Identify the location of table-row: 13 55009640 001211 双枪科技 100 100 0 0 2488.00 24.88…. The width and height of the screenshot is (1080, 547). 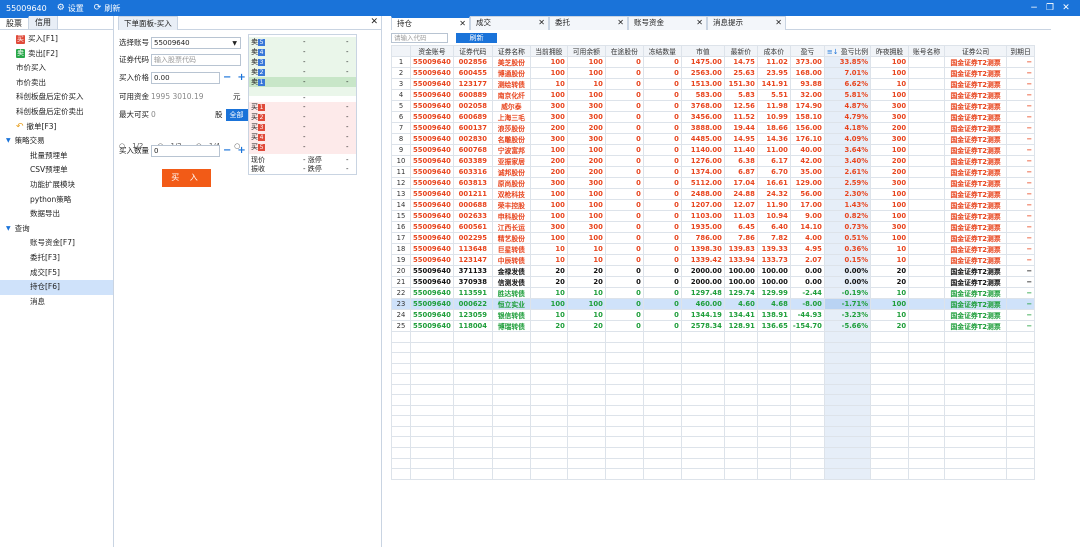
(713, 194).